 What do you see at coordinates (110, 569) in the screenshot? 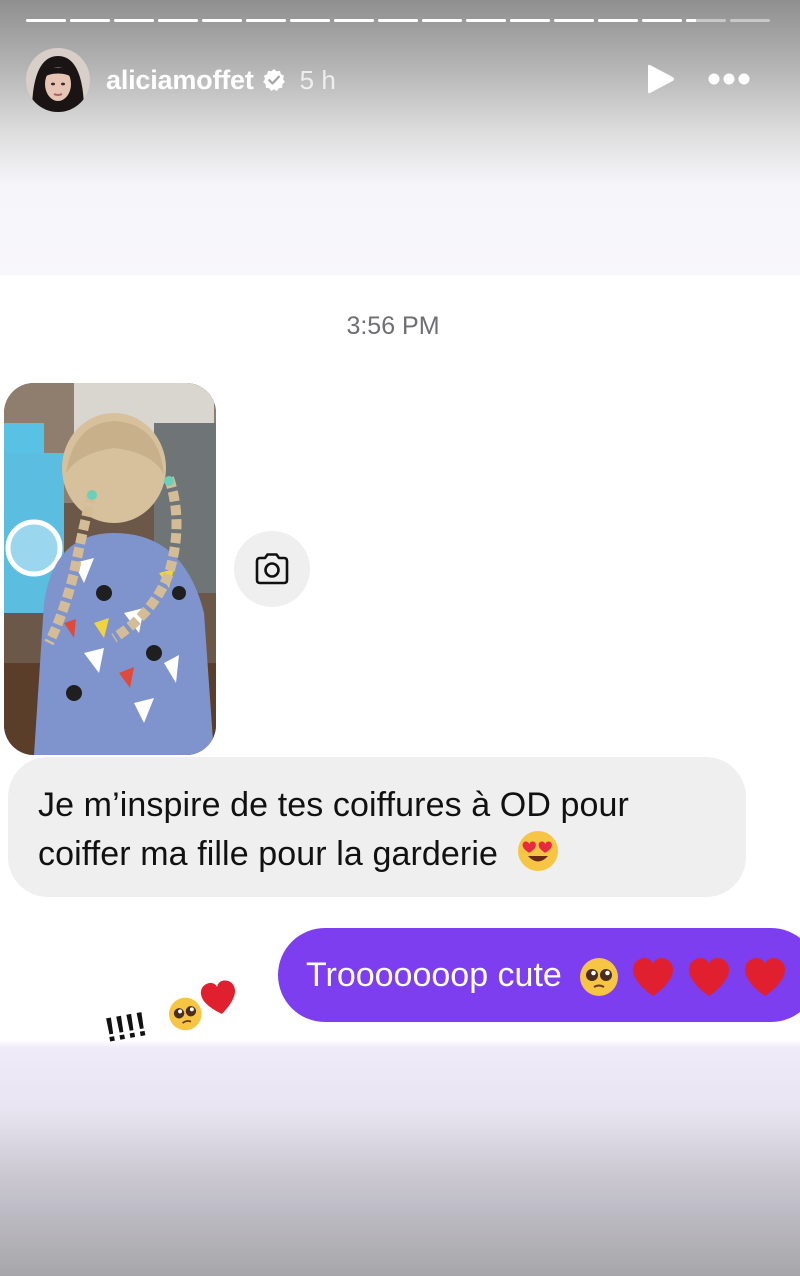
I see `shared-photo` at bounding box center [110, 569].